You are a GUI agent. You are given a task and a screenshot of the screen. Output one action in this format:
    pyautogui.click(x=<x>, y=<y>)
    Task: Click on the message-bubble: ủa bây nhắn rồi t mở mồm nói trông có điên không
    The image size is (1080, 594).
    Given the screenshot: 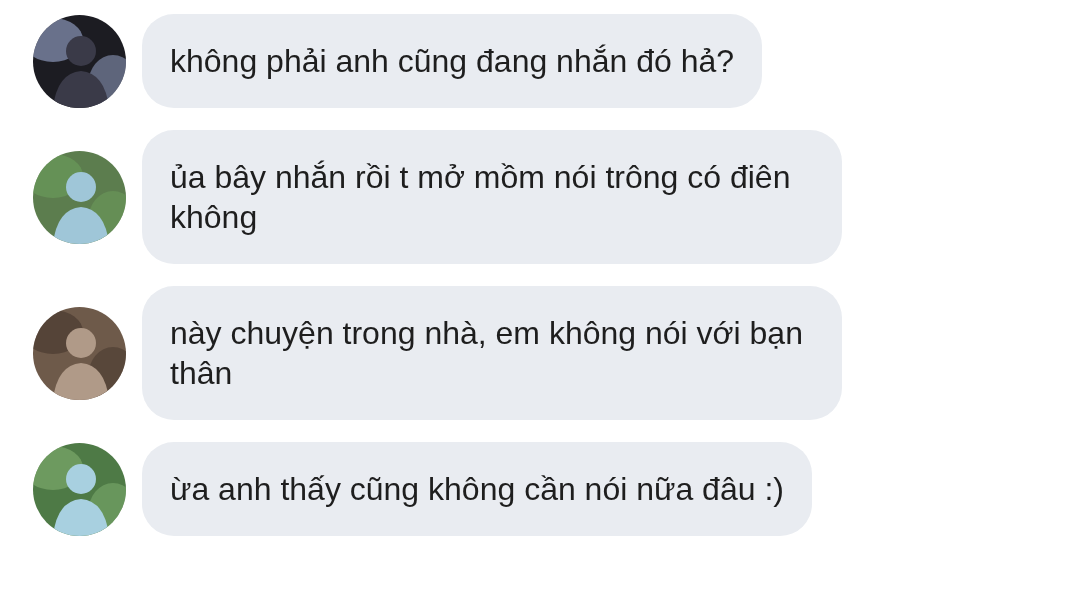 What is the action you would take?
    pyautogui.click(x=492, y=197)
    